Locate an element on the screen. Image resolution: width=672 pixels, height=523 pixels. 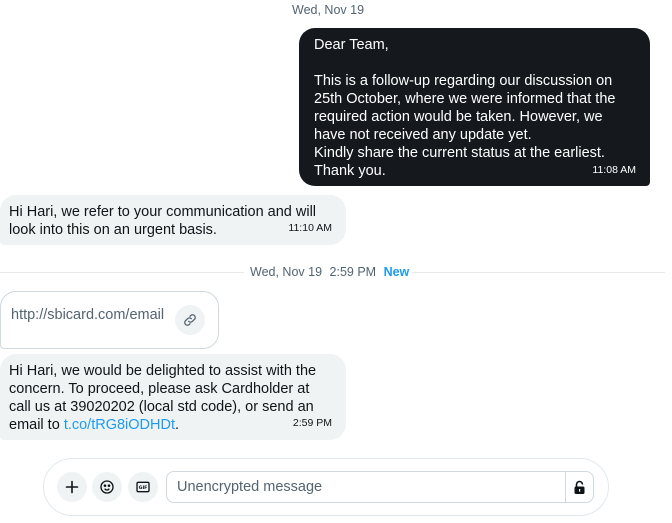
date-separator-new: Wed, Nov 19 2:59 PM New is located at coordinates (330, 272).